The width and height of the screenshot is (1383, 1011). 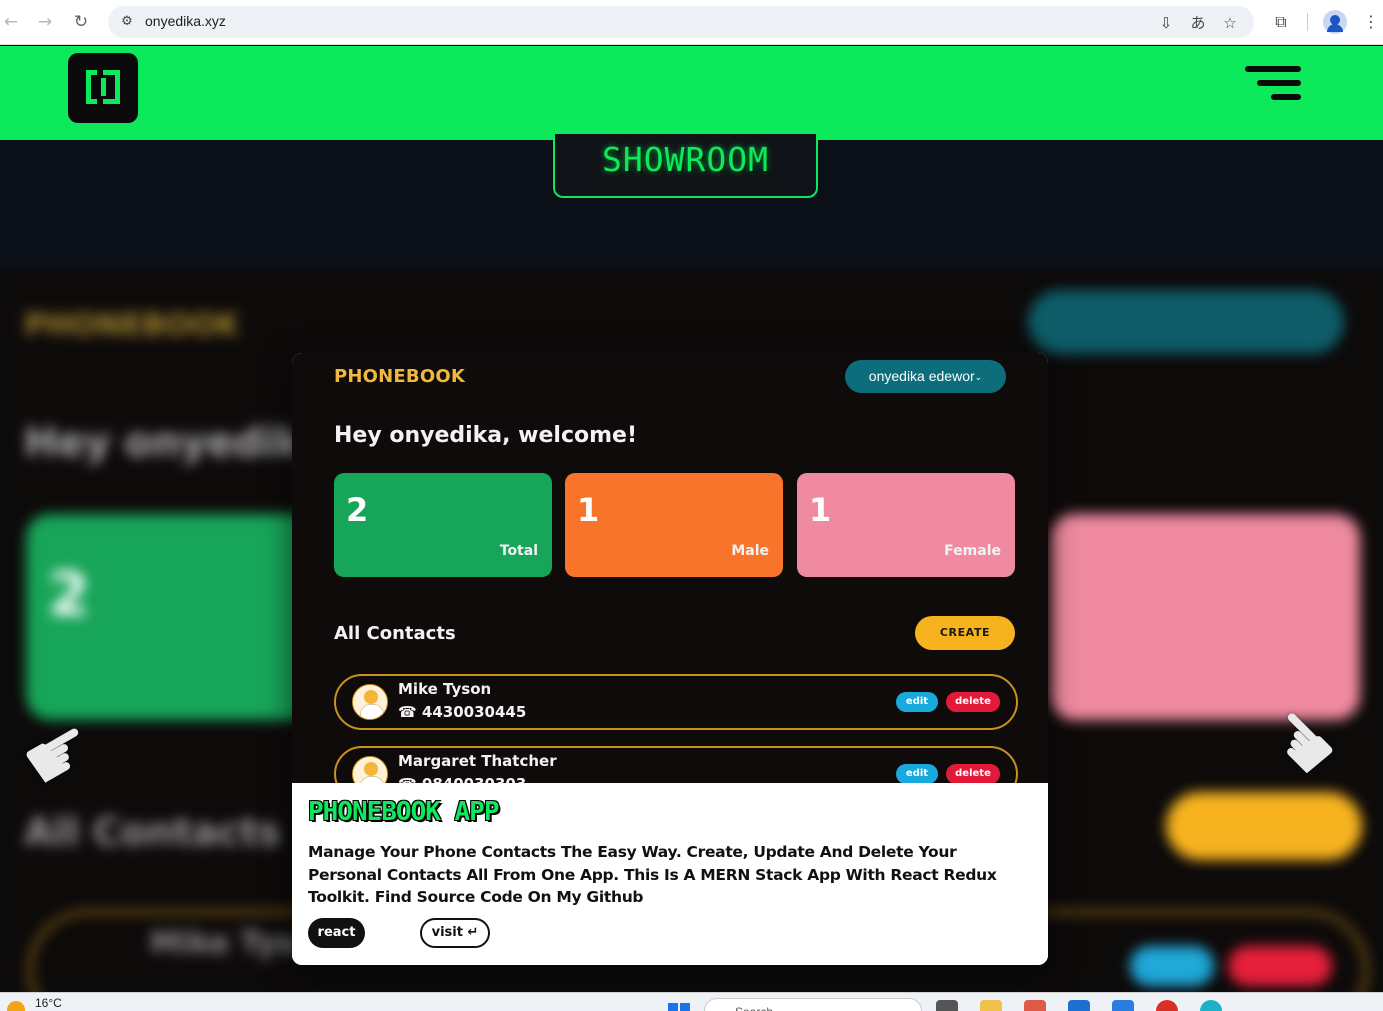 What do you see at coordinates (455, 933) in the screenshot?
I see `visit-button: visit ↵` at bounding box center [455, 933].